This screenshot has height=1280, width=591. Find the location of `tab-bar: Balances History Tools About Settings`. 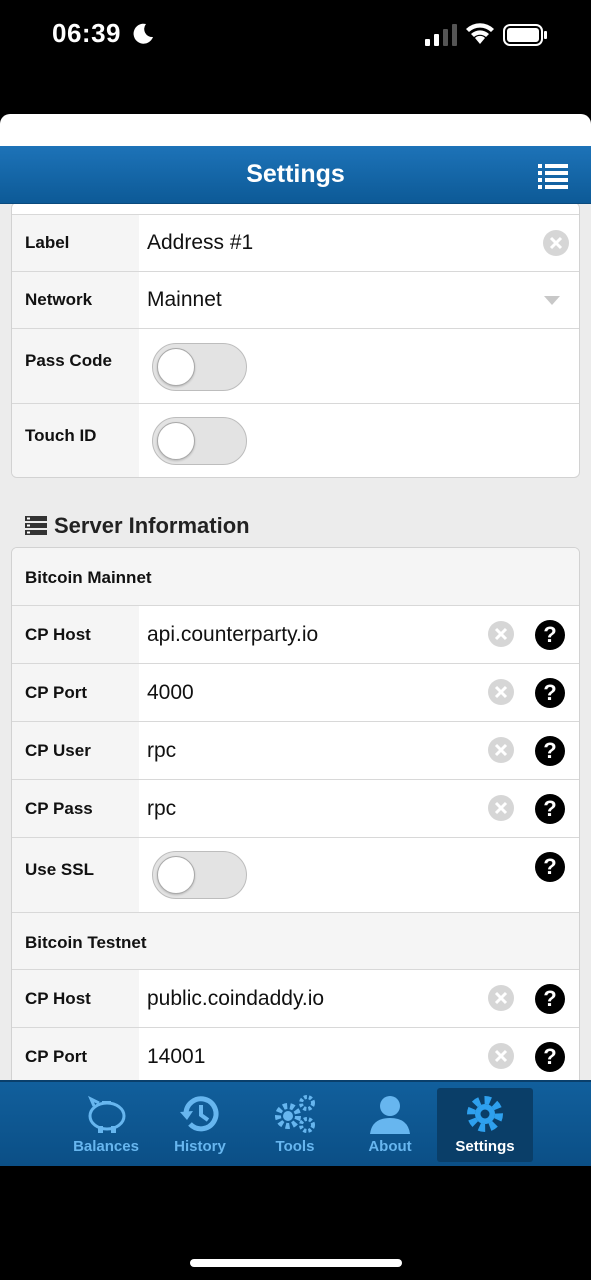

tab-bar: Balances History Tools About Settings is located at coordinates (295, 1123).